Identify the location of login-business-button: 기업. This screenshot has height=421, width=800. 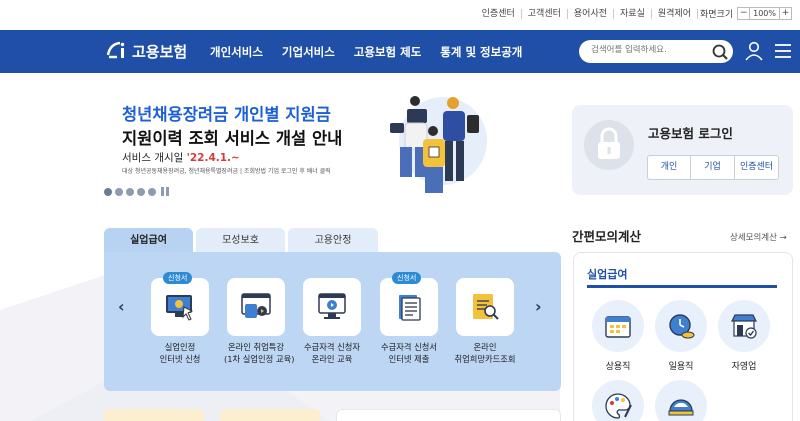
(713, 167).